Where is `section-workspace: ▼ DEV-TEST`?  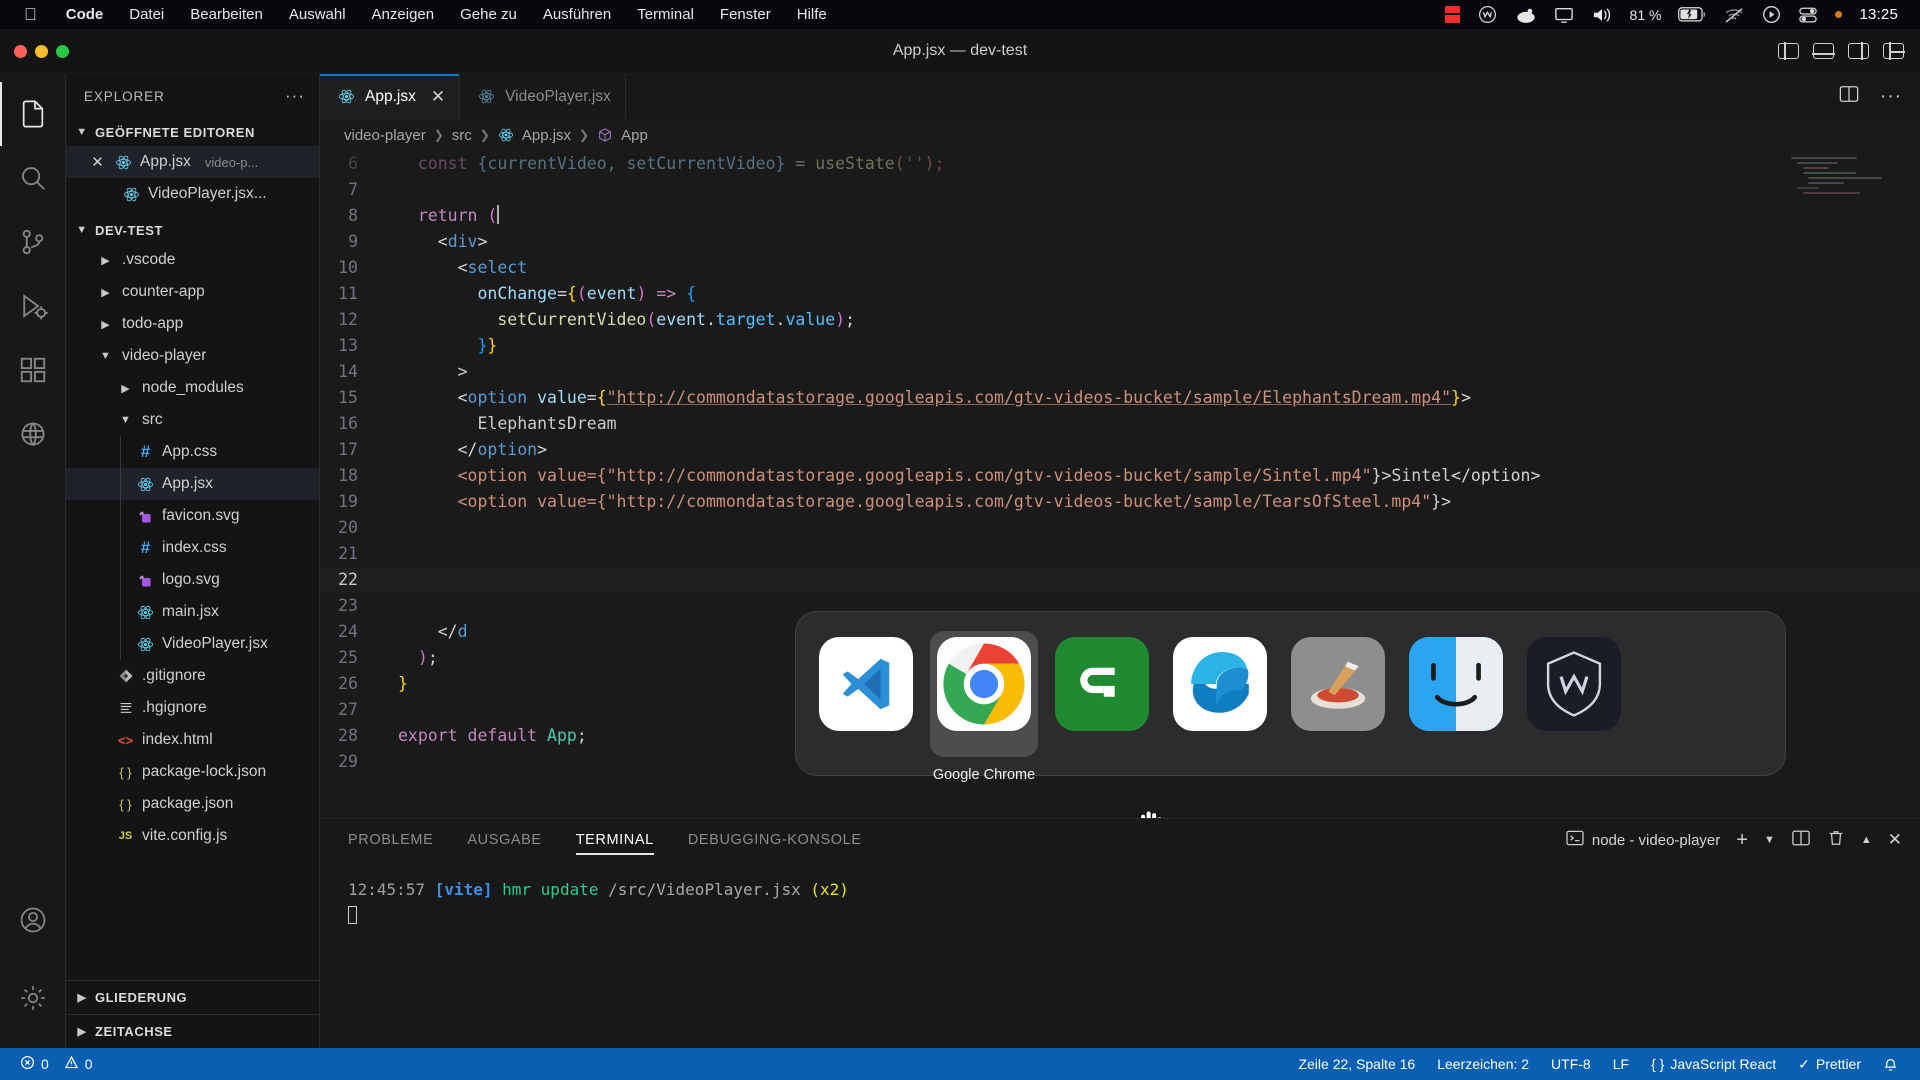 section-workspace: ▼ DEV-TEST is located at coordinates (192, 230).